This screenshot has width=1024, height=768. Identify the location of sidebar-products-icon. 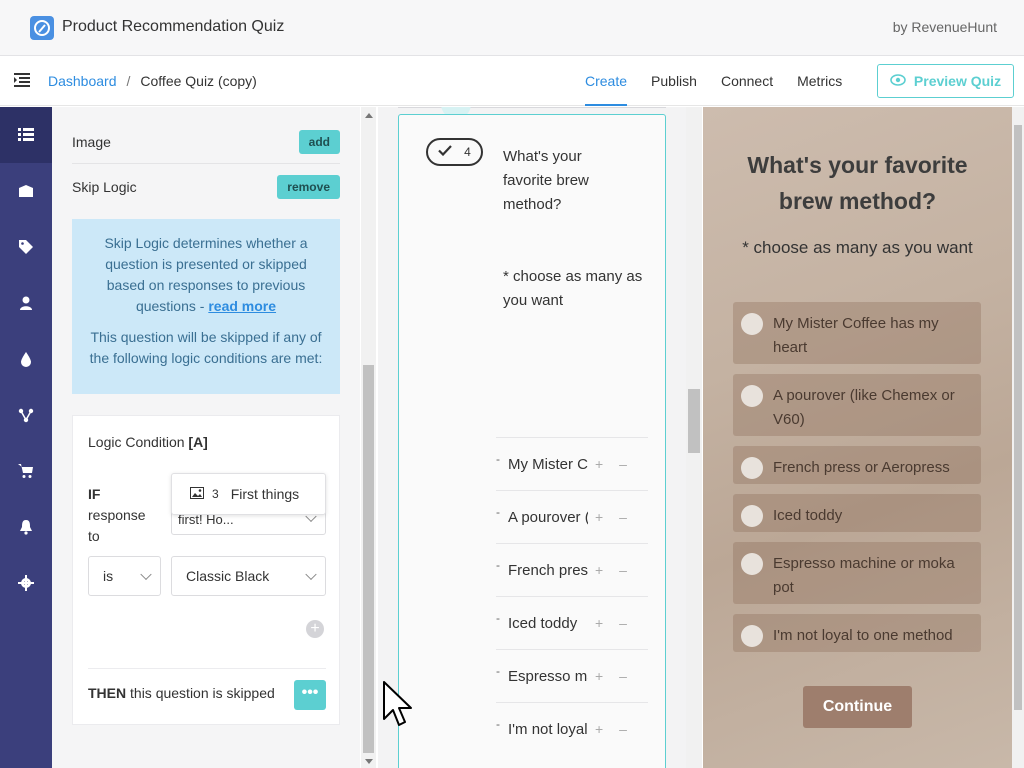
(26, 191).